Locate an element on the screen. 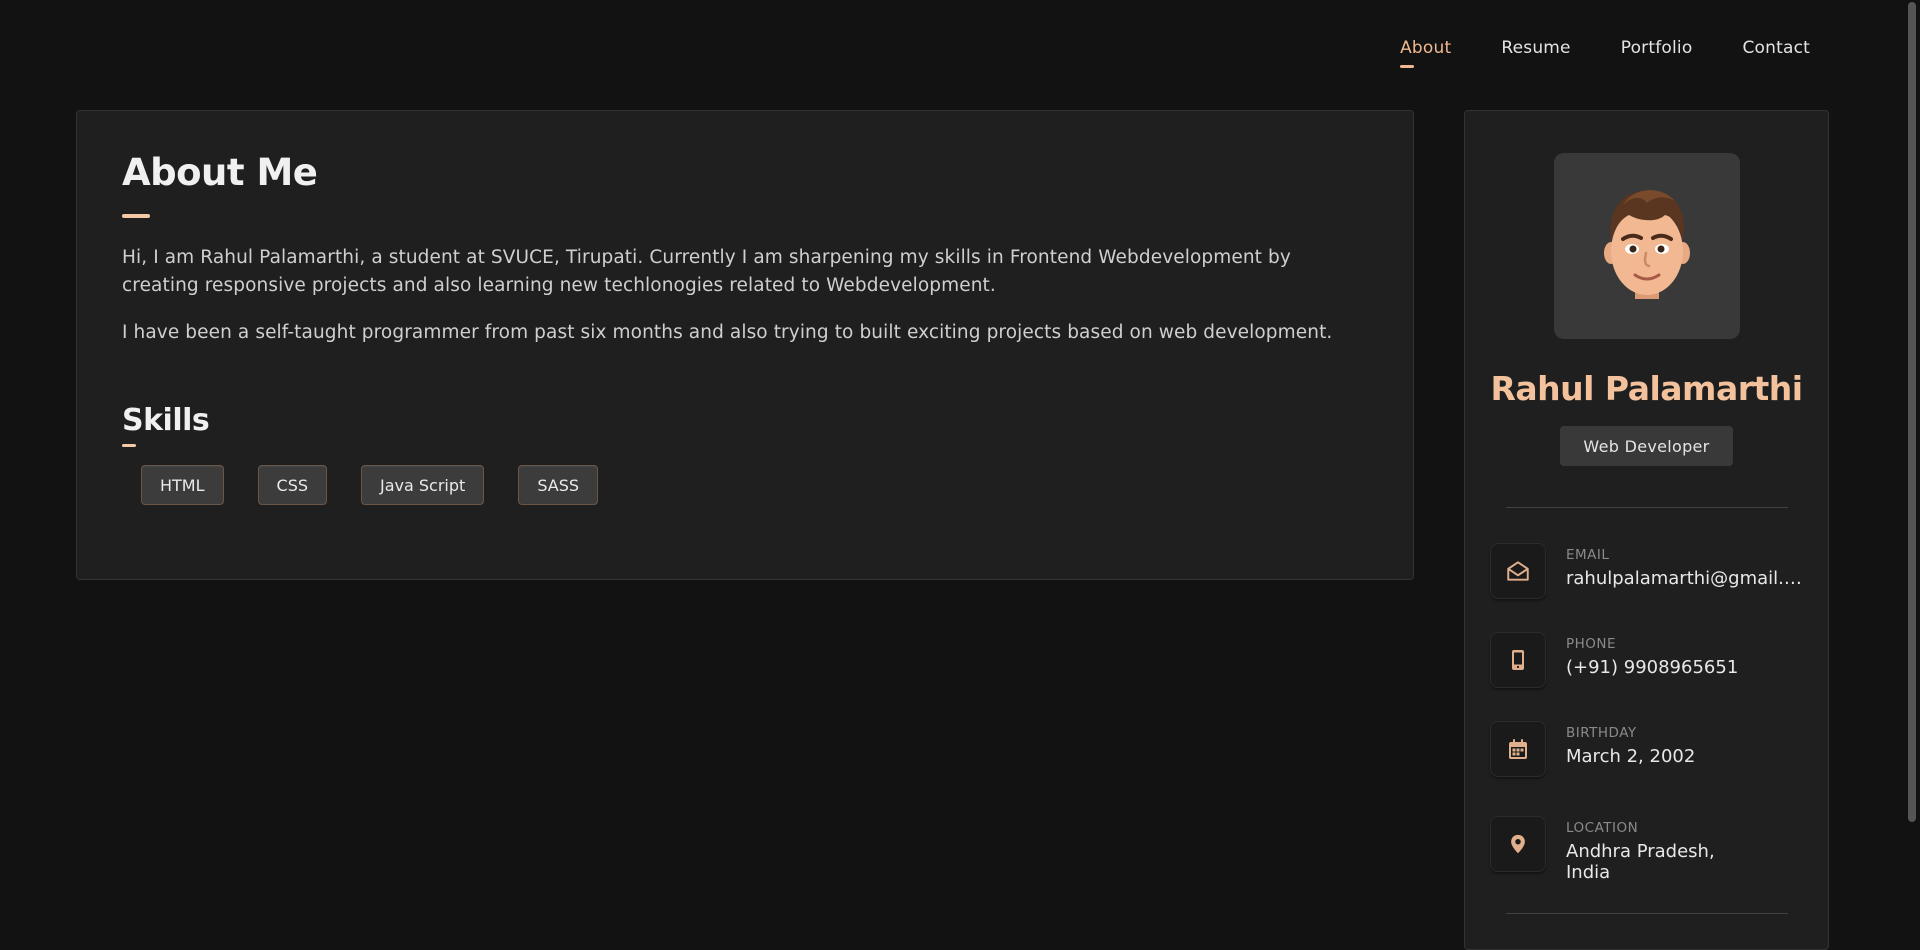 The height and width of the screenshot is (950, 1920). skills-title: Skills is located at coordinates (166, 420).